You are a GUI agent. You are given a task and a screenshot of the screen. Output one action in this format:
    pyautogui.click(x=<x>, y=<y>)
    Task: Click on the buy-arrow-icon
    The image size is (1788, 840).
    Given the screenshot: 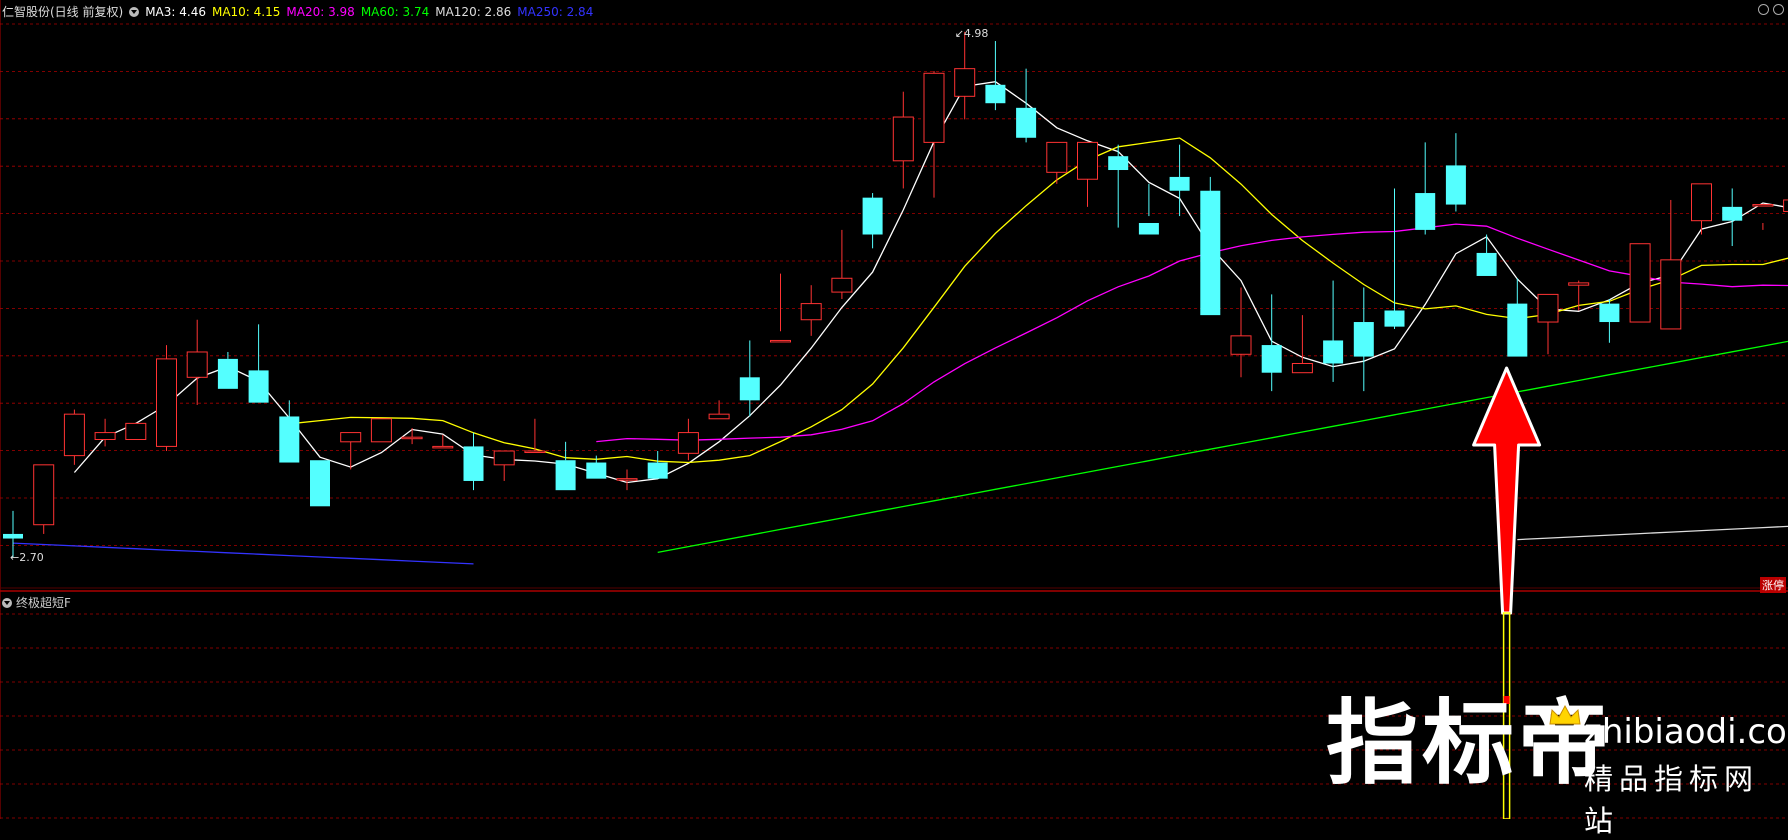 What is the action you would take?
    pyautogui.click(x=1507, y=490)
    